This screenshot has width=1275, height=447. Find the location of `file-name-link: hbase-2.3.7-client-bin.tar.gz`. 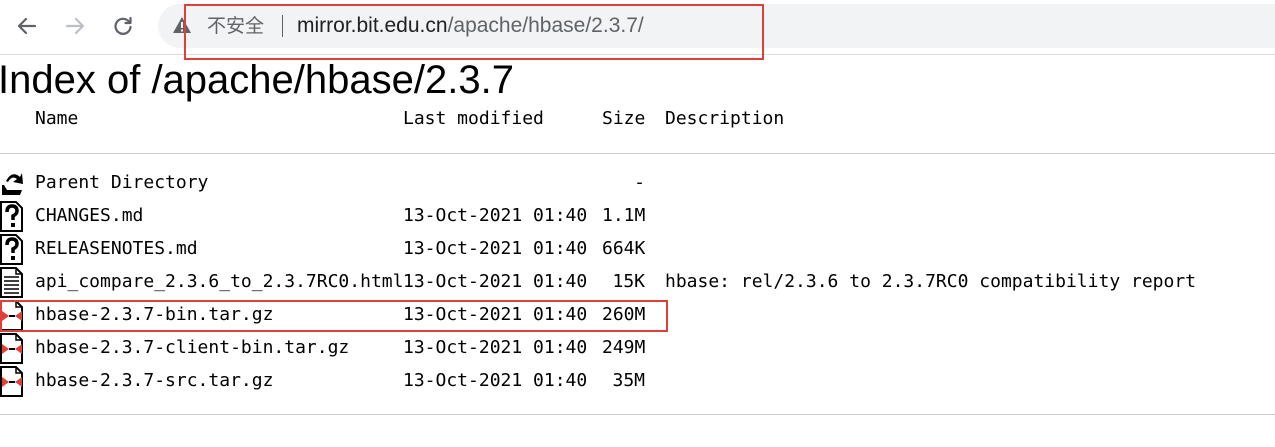

file-name-link: hbase-2.3.7-client-bin.tar.gz is located at coordinates (192, 348).